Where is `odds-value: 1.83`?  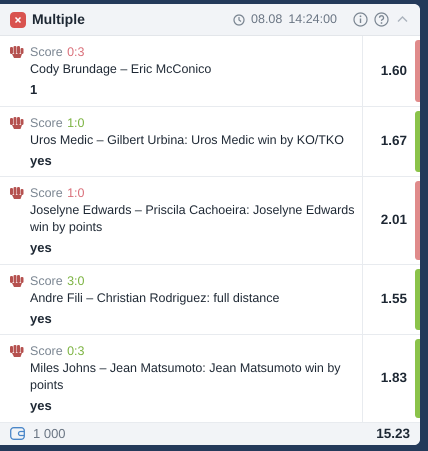 odds-value: 1.83 is located at coordinates (393, 378).